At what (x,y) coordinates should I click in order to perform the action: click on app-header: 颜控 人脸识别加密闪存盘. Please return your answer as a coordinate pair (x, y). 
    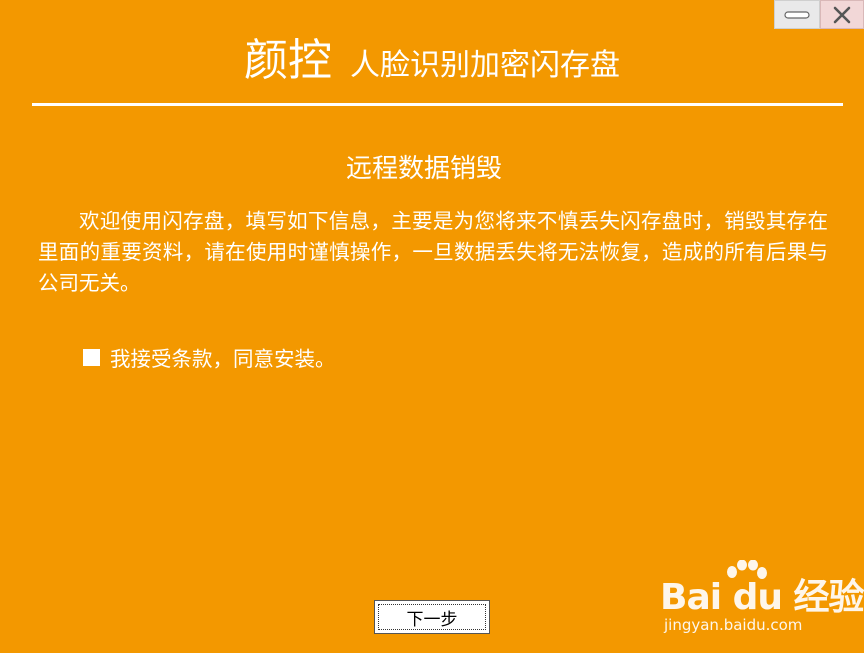
    Looking at the image, I should click on (432, 56).